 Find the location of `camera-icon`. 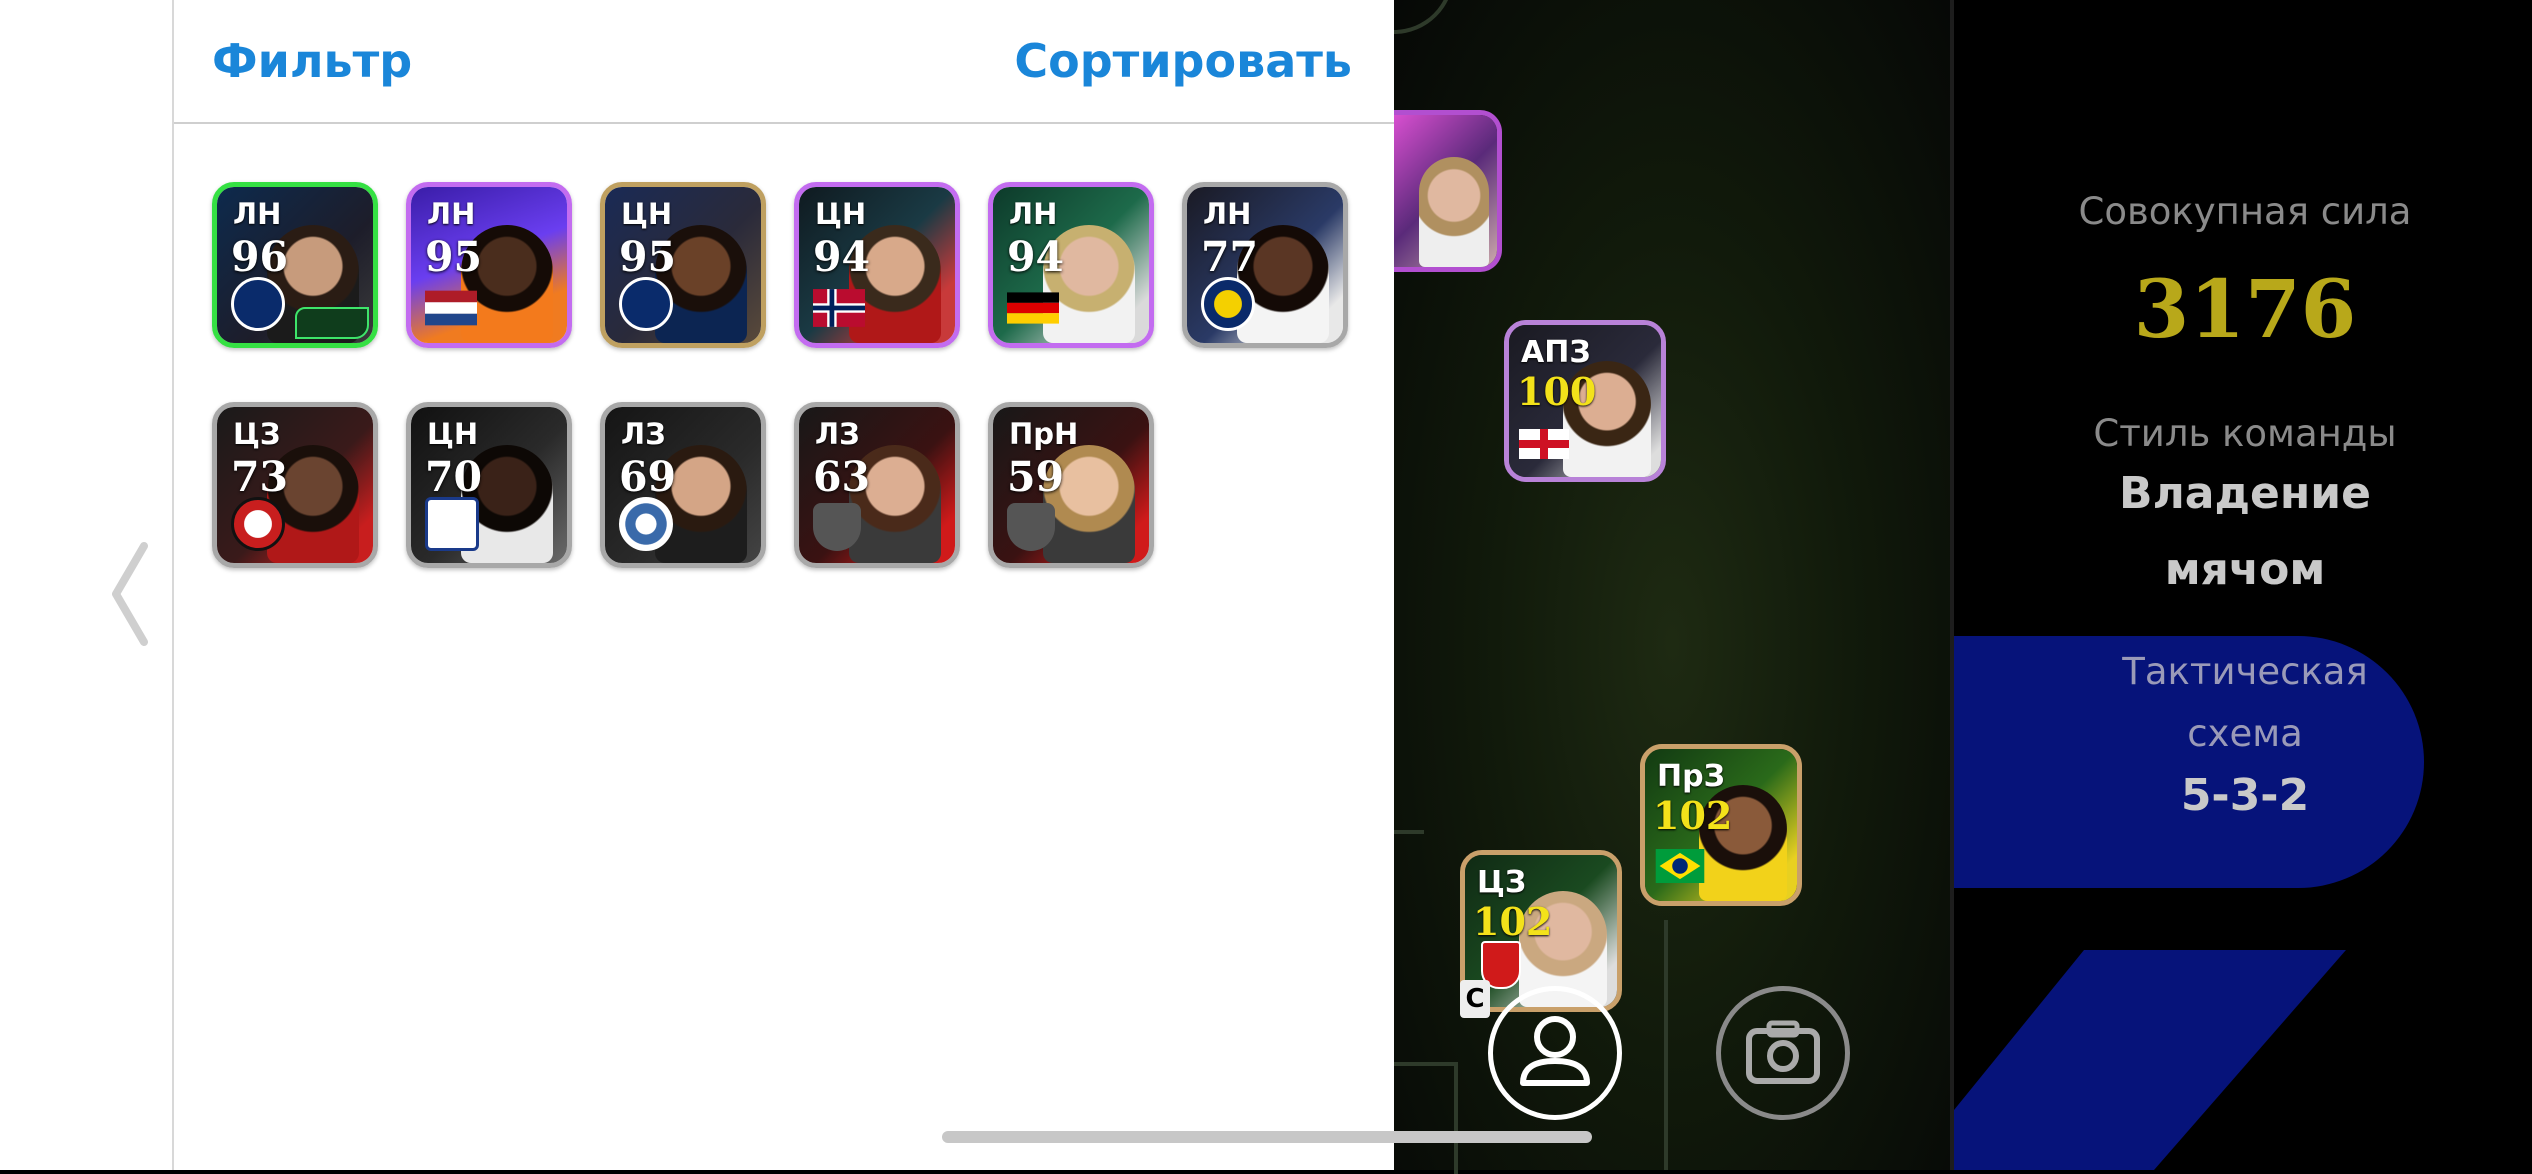

camera-icon is located at coordinates (1783, 1052).